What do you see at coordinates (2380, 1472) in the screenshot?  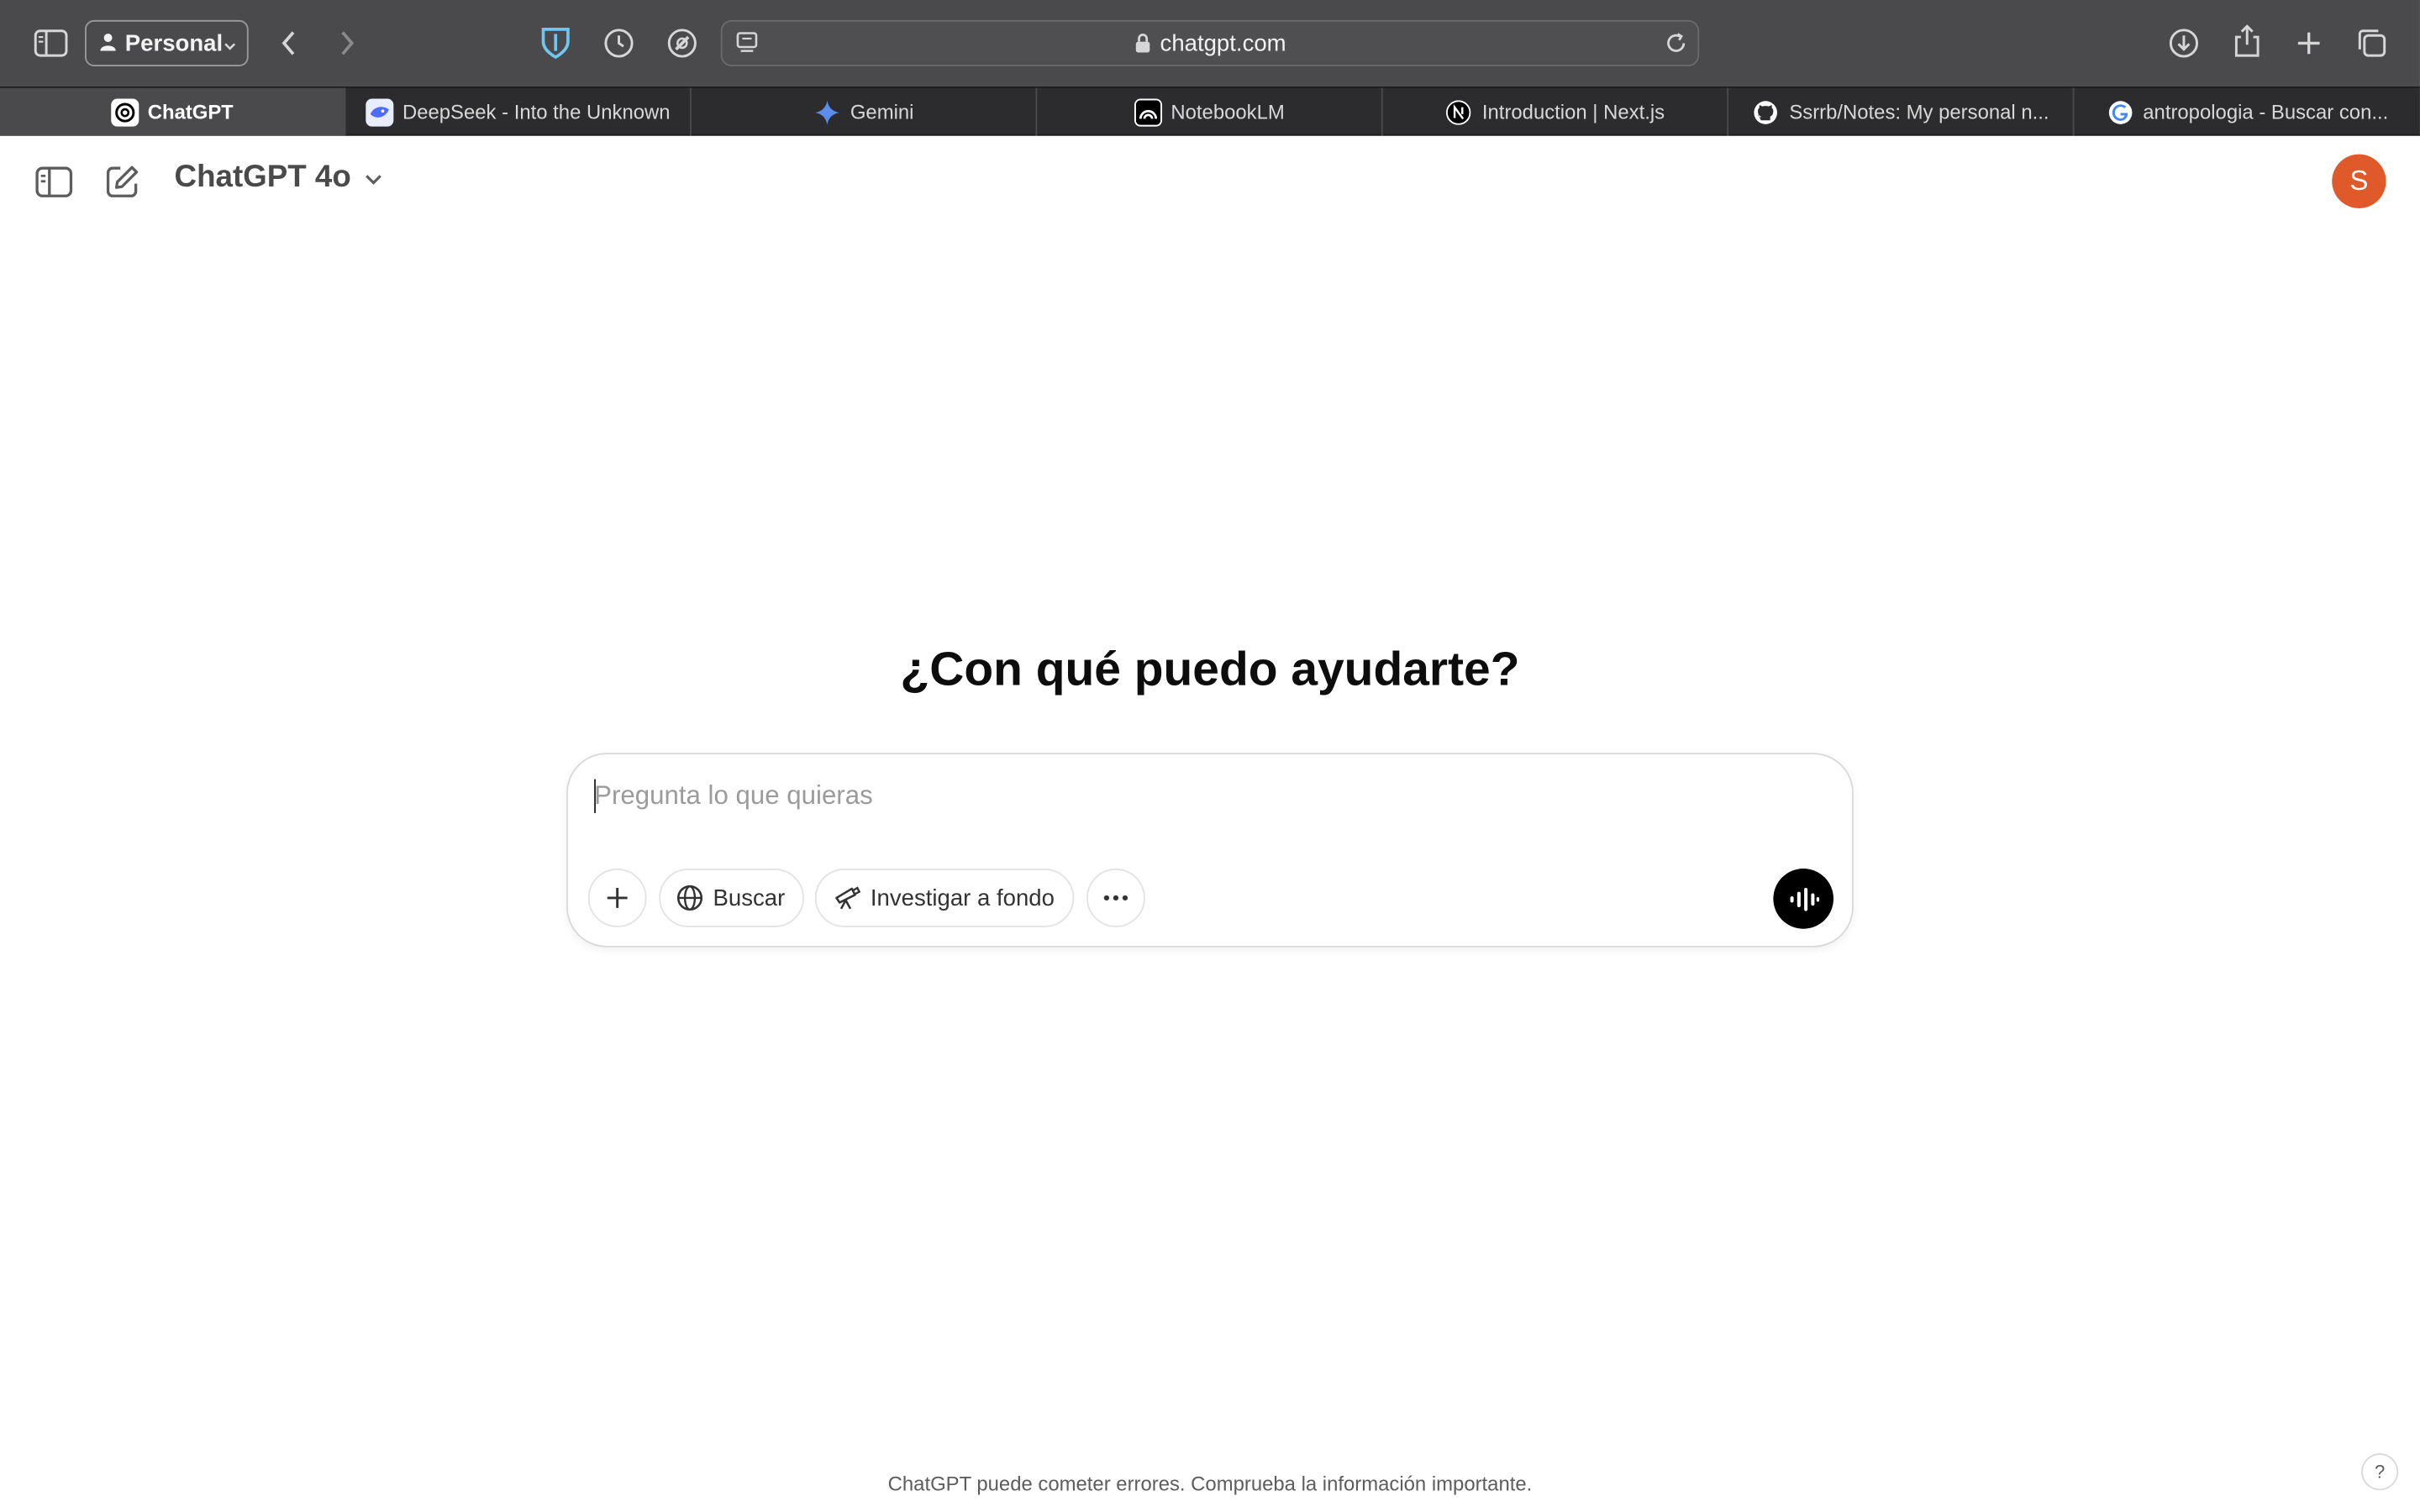 I see `help-button: ?` at bounding box center [2380, 1472].